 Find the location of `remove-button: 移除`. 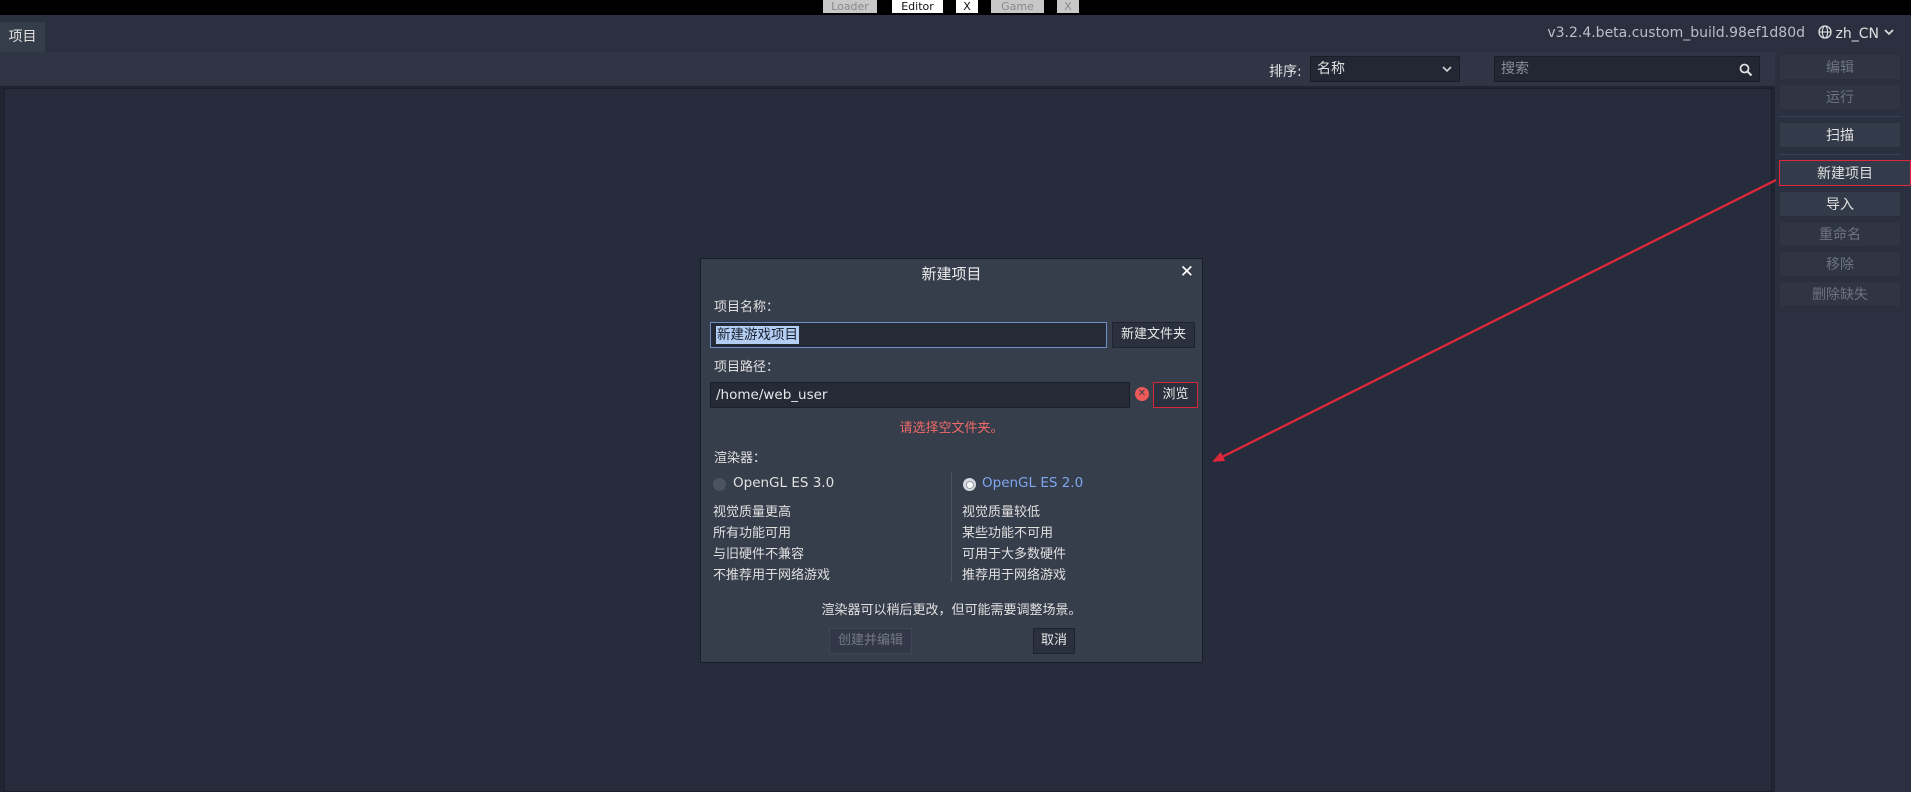

remove-button: 移除 is located at coordinates (1840, 264).